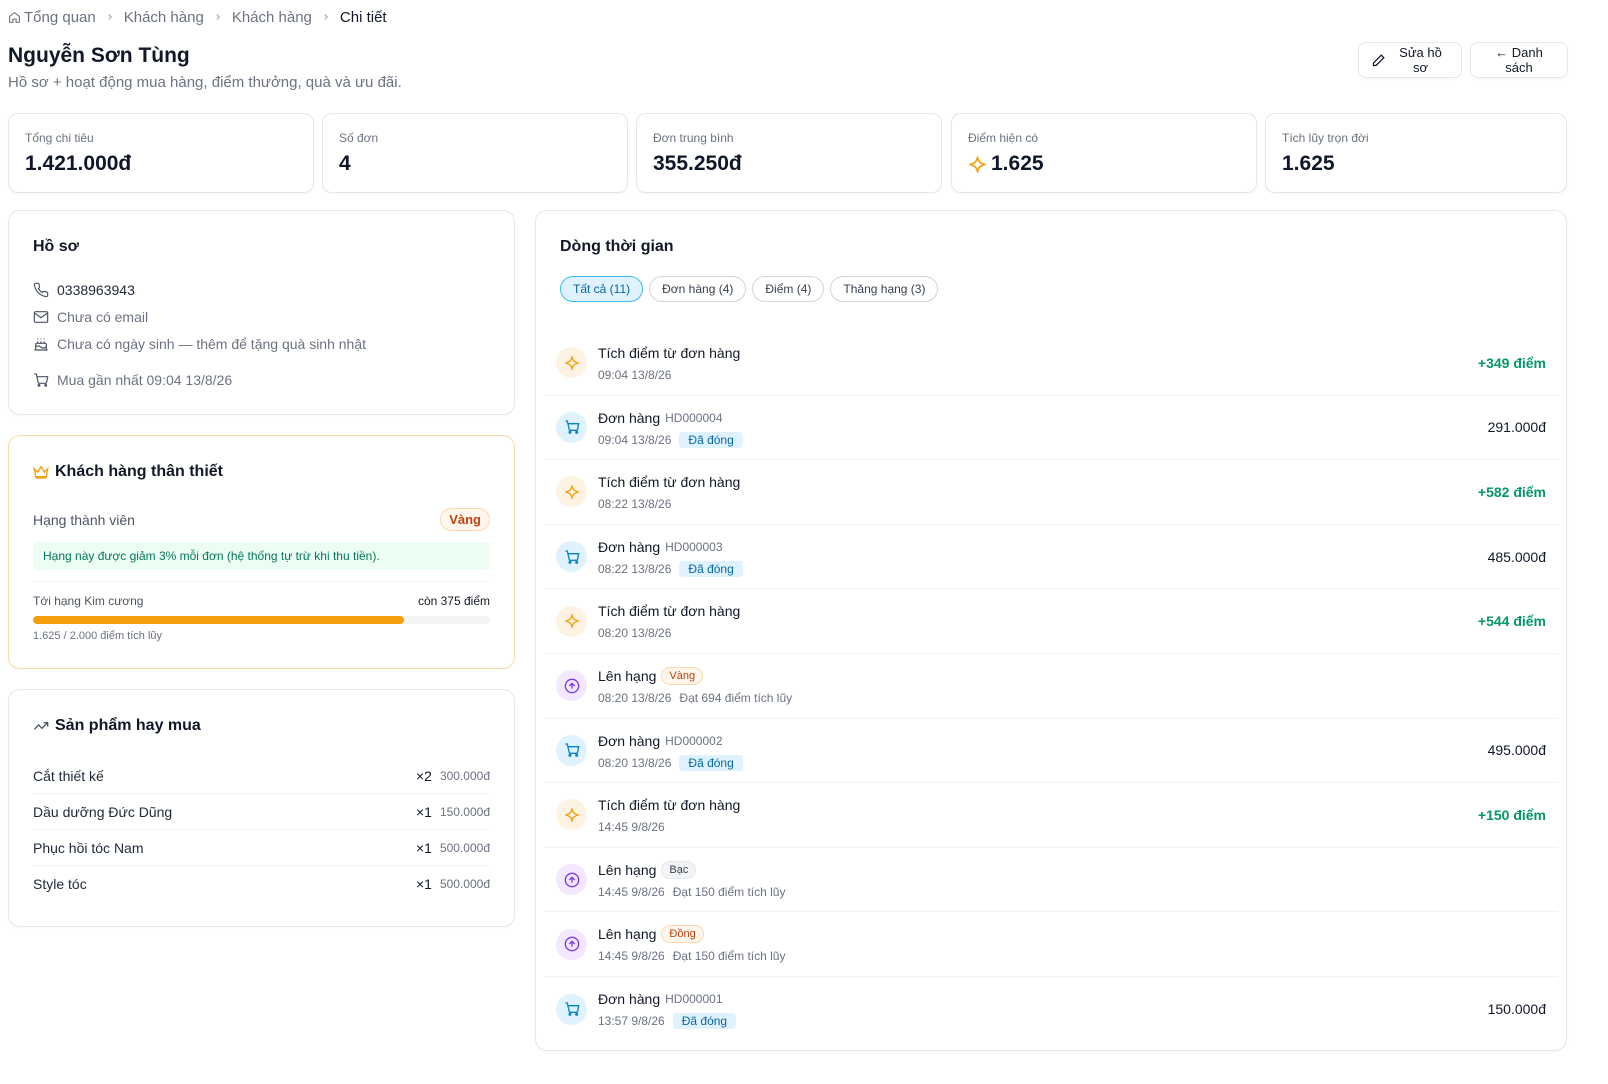  I want to click on timeline-item-amount: +544 điểm, so click(1511, 621).